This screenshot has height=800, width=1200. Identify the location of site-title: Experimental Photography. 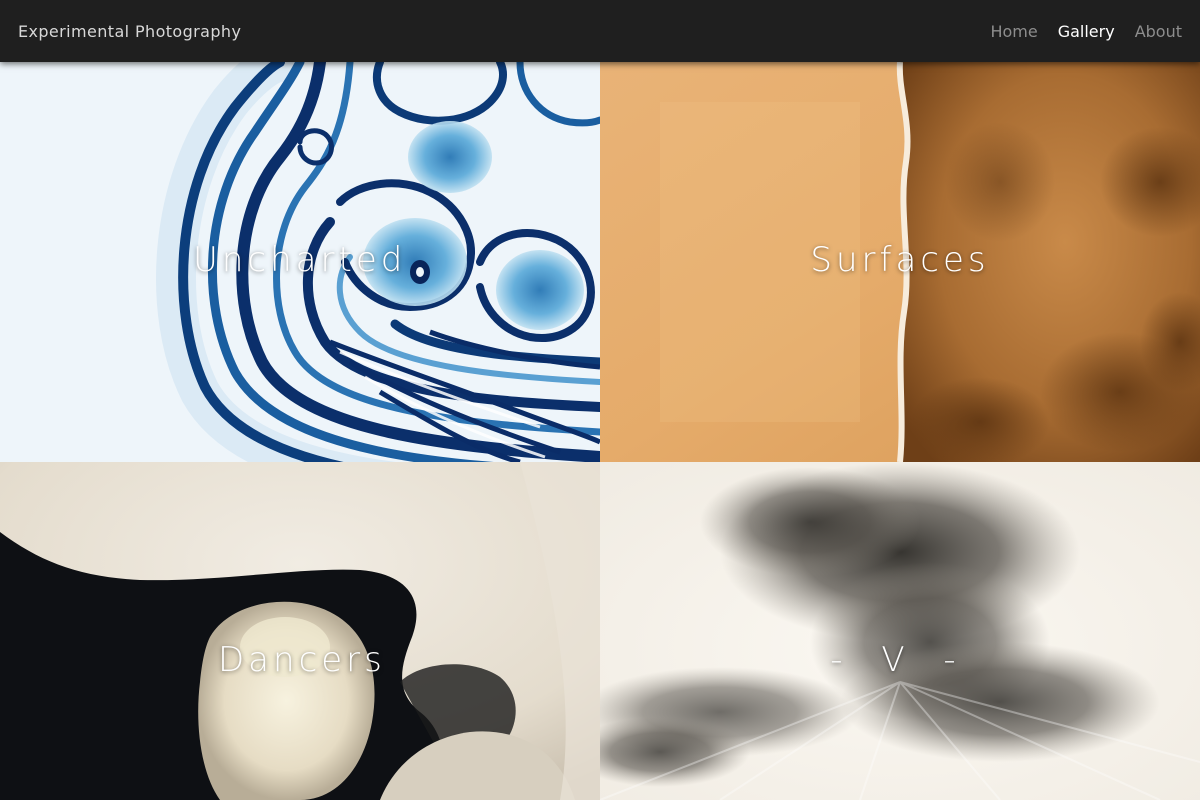
(129, 31).